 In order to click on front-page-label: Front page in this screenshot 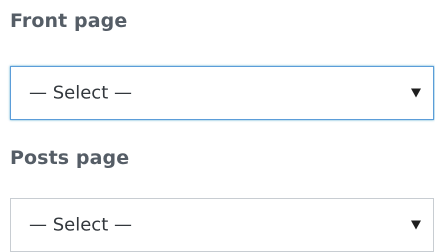, I will do `click(69, 21)`.